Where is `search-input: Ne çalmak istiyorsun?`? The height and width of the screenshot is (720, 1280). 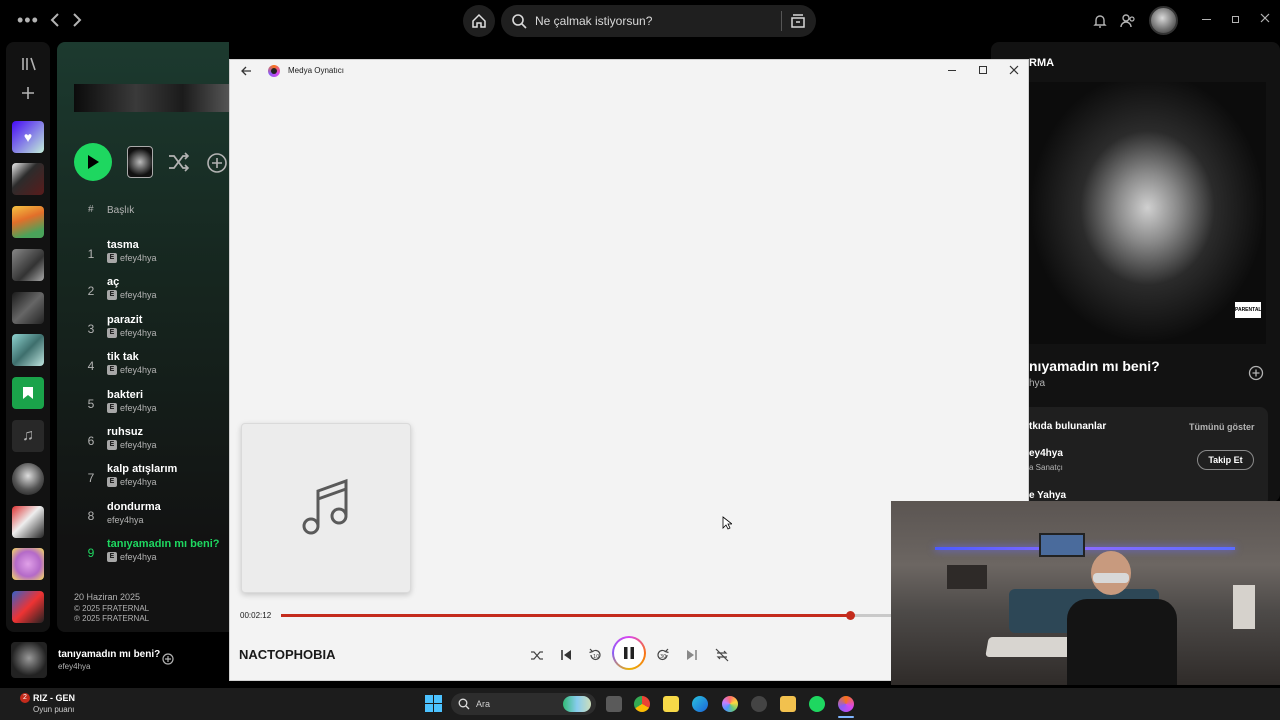 search-input: Ne çalmak istiyorsun? is located at coordinates (658, 21).